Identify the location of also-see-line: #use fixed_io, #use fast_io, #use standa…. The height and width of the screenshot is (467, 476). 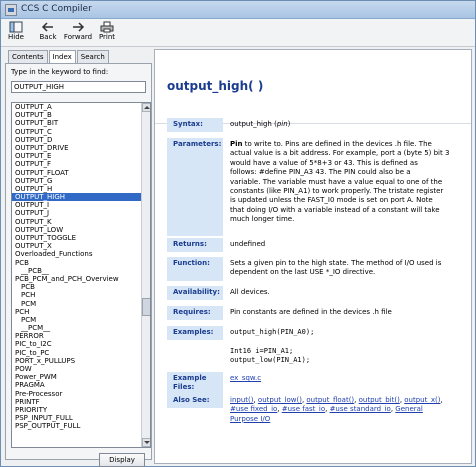
(326, 409).